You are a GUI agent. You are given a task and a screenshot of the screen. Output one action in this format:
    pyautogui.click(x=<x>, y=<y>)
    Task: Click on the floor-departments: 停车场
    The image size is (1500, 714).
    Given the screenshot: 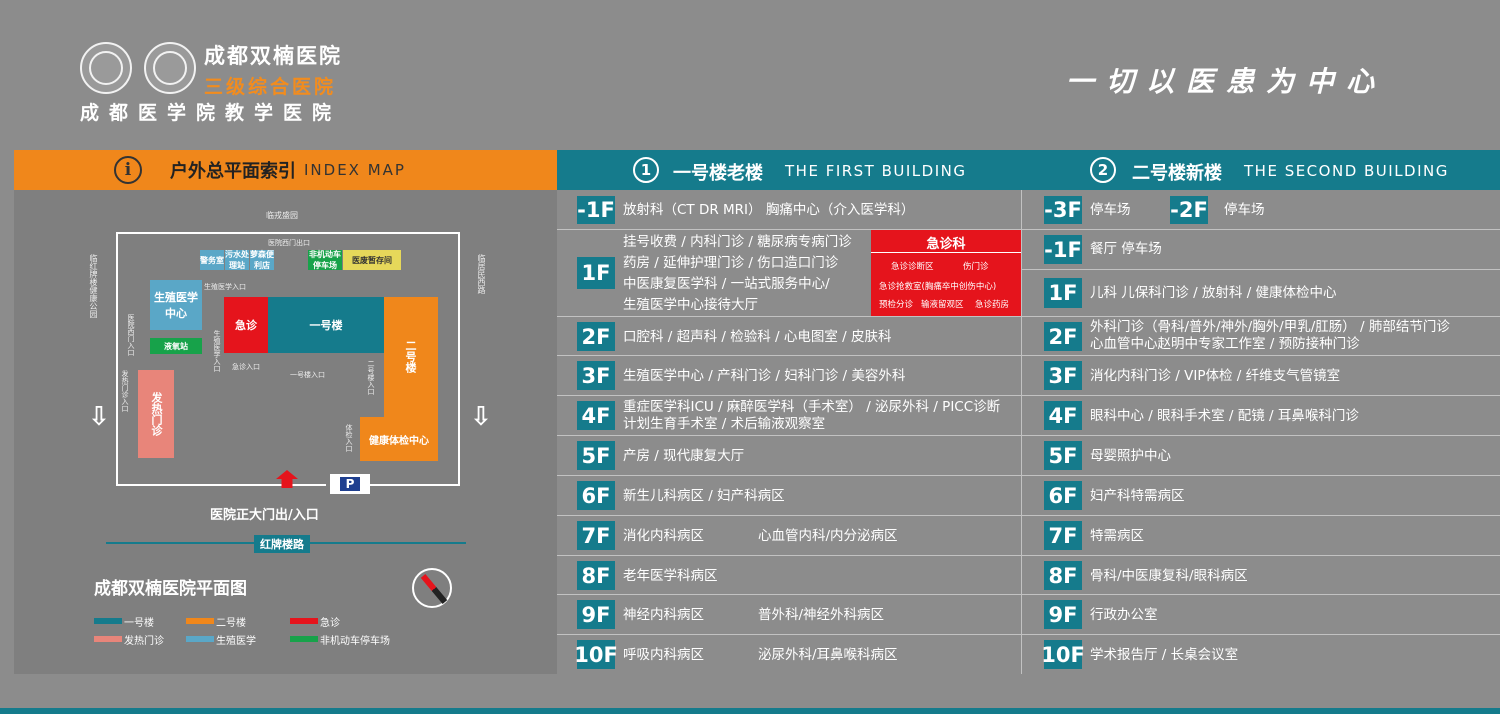 What is the action you would take?
    pyautogui.click(x=1244, y=210)
    